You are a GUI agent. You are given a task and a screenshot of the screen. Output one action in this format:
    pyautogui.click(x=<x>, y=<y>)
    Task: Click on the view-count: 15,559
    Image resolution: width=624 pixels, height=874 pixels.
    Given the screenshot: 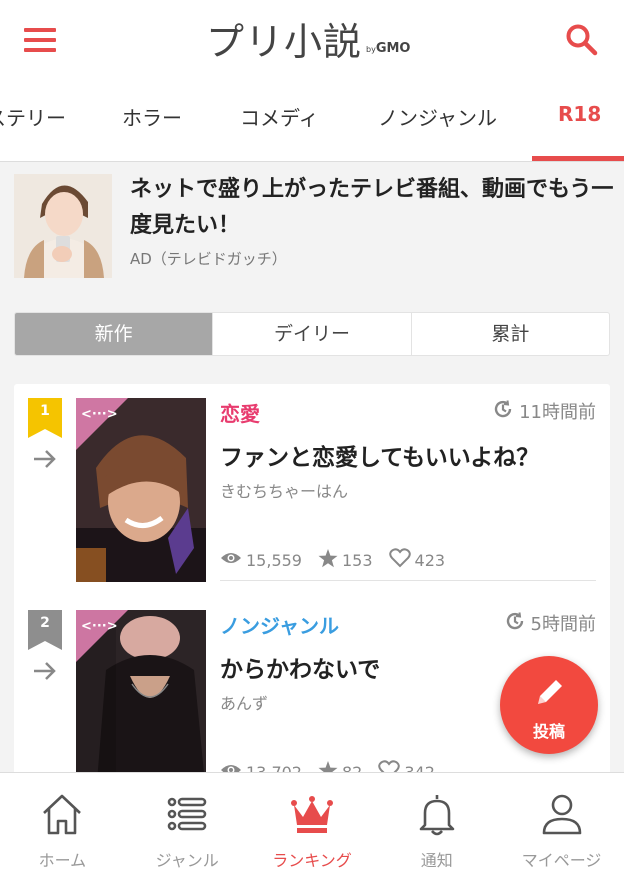 What is the action you would take?
    pyautogui.click(x=274, y=560)
    